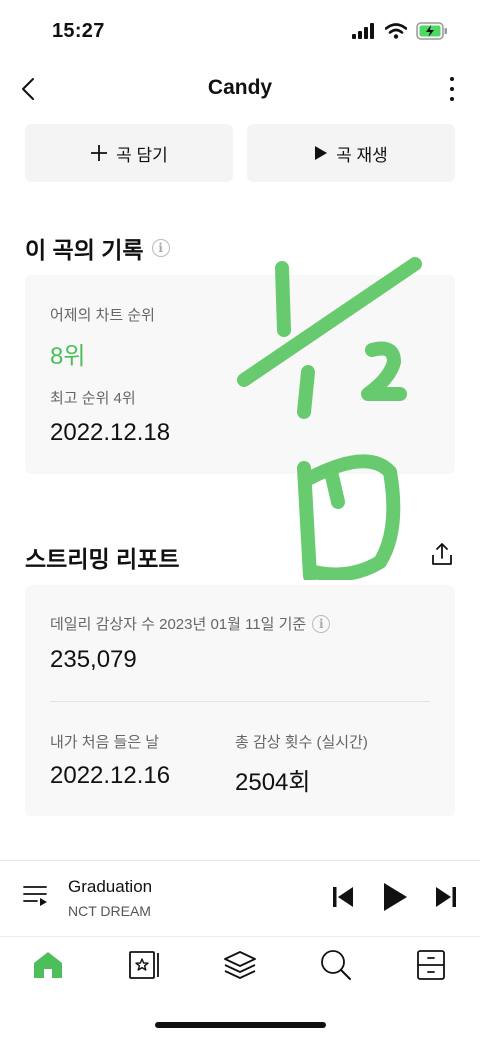 This screenshot has width=480, height=1039. What do you see at coordinates (431, 31) in the screenshot?
I see `battery-charging-icon` at bounding box center [431, 31].